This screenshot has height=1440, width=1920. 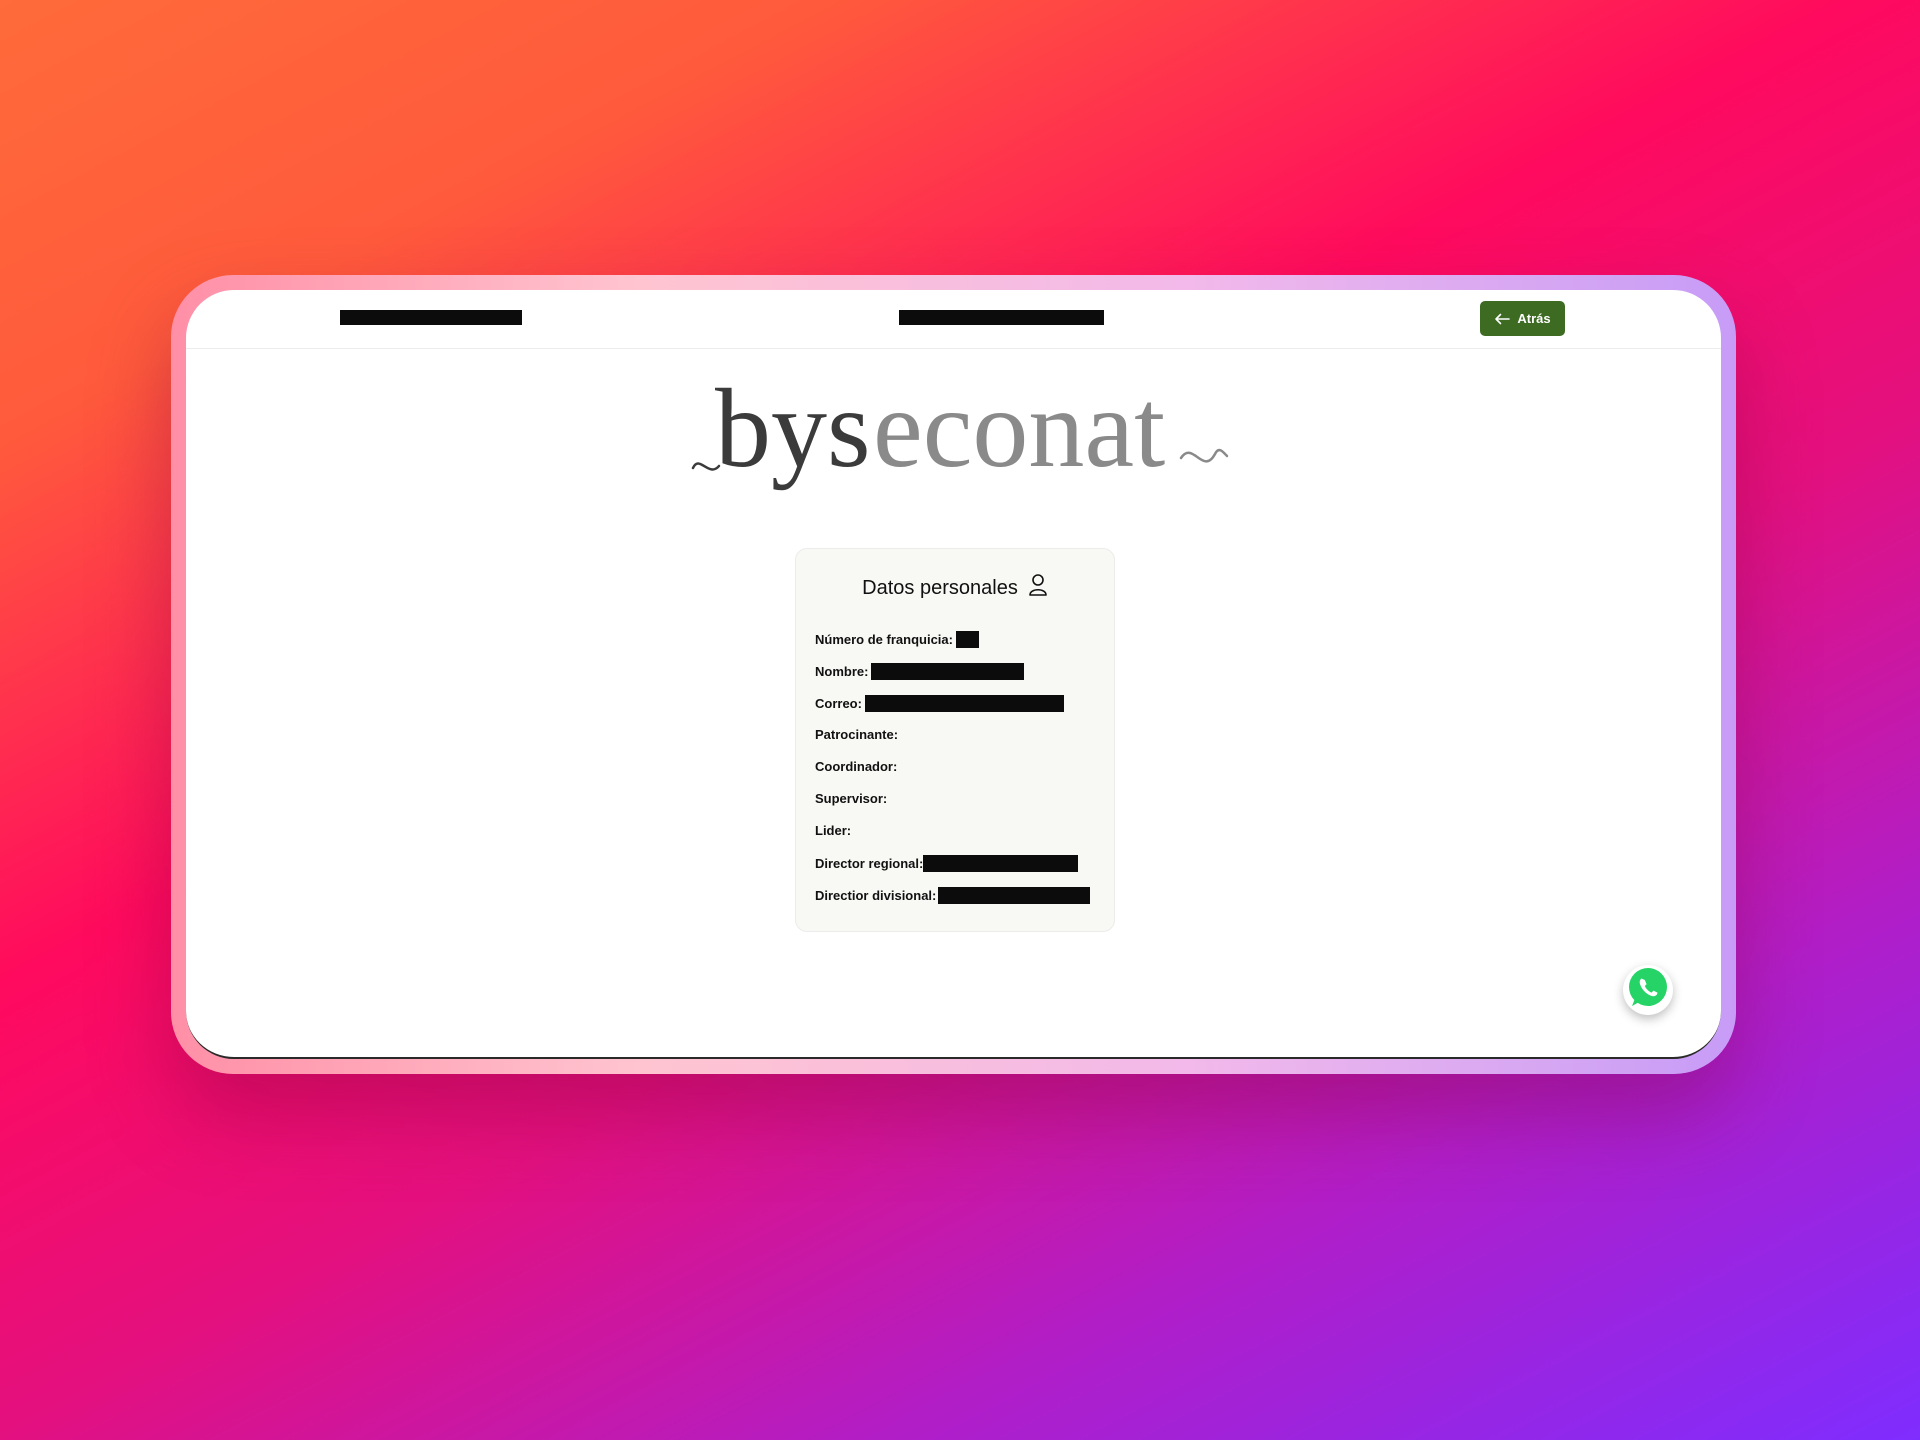 I want to click on arrow-left-icon, so click(x=1502, y=319).